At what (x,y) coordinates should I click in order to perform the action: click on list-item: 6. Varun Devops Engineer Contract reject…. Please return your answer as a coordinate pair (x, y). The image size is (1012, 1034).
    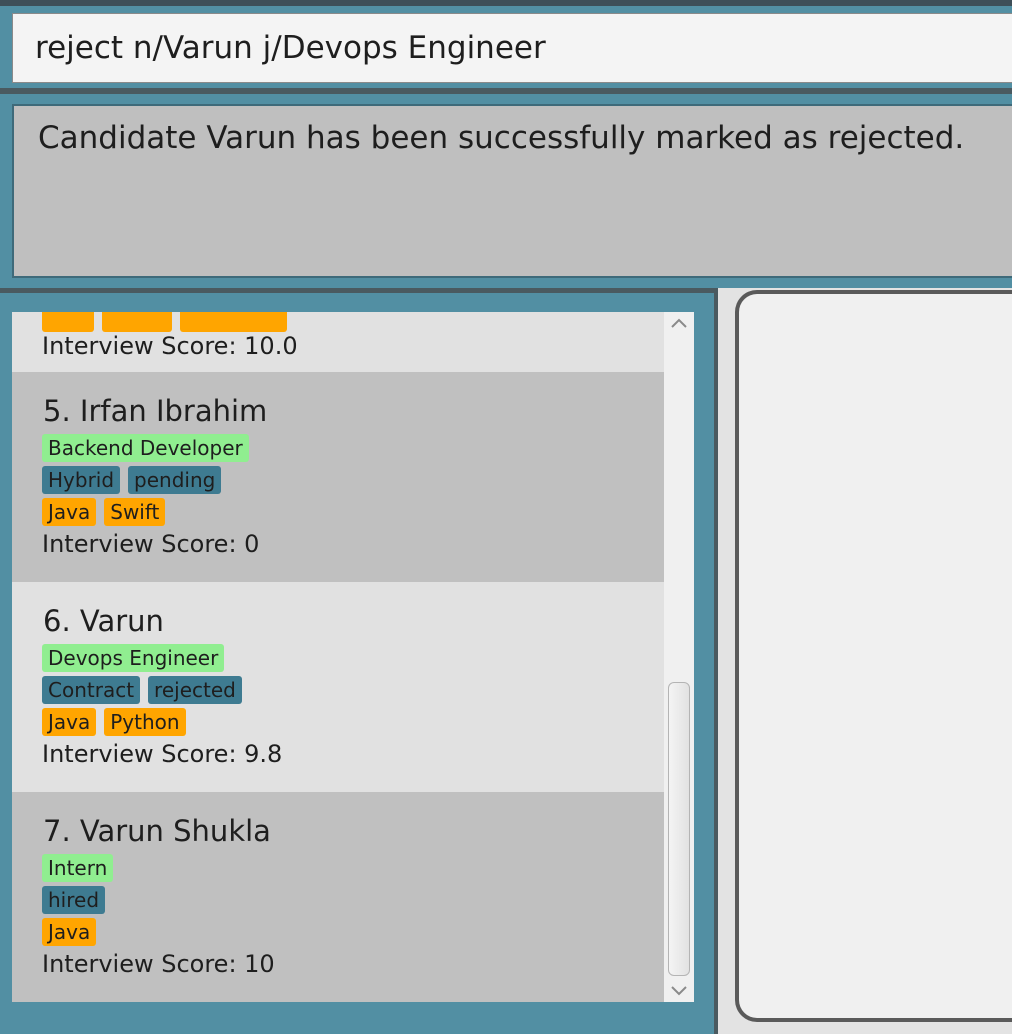
    Looking at the image, I should click on (338, 687).